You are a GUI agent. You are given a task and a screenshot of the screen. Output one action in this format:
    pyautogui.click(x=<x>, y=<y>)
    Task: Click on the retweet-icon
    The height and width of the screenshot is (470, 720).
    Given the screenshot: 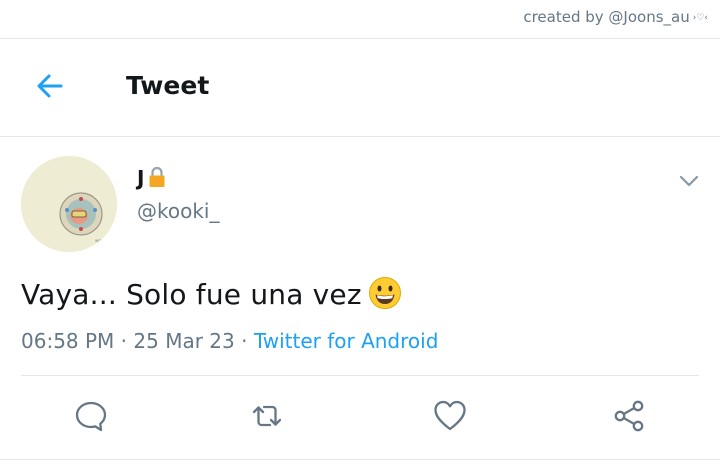 What is the action you would take?
    pyautogui.click(x=267, y=416)
    